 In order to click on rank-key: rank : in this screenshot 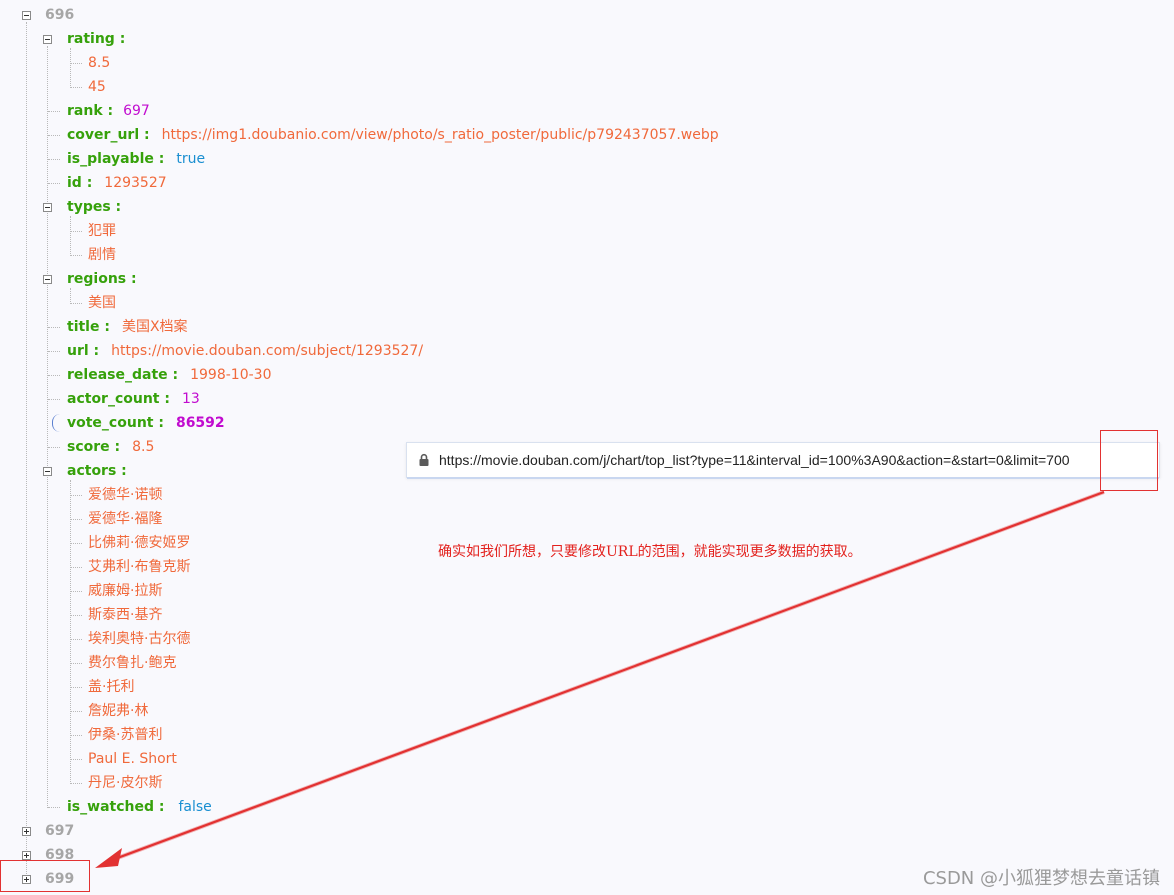, I will do `click(90, 111)`.